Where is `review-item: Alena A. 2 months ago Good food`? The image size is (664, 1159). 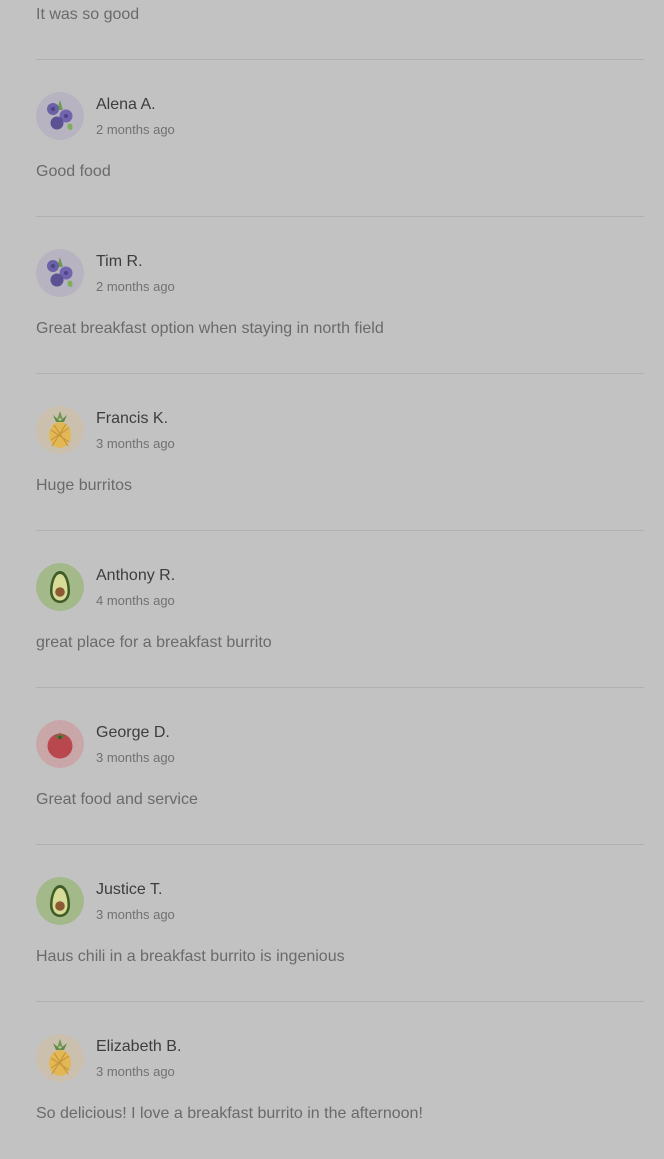
review-item: Alena A. 2 months ago Good food is located at coordinates (340, 138).